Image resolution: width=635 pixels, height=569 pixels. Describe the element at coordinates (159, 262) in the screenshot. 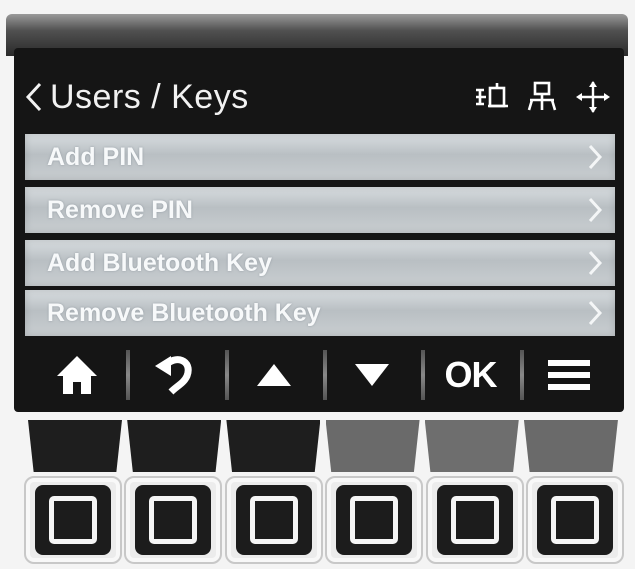

I see `menu-item-label: Add Bluetooth Key` at that location.